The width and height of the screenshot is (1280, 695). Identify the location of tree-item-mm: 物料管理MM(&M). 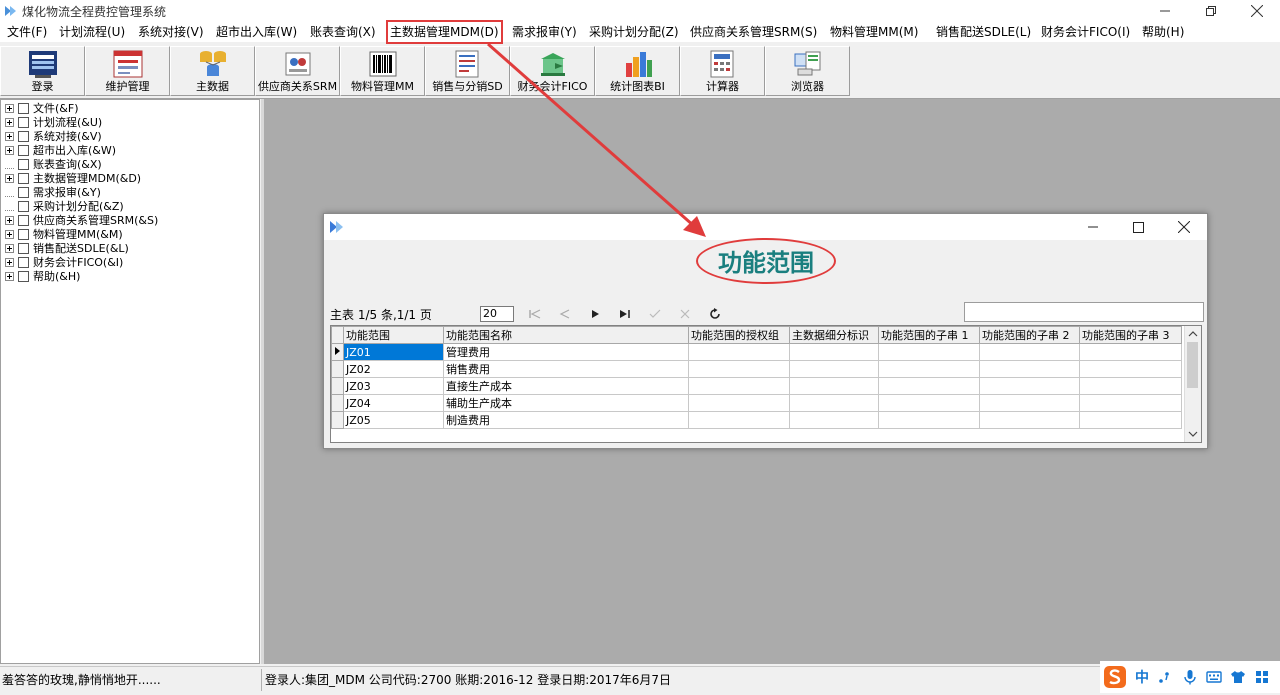
(64, 234).